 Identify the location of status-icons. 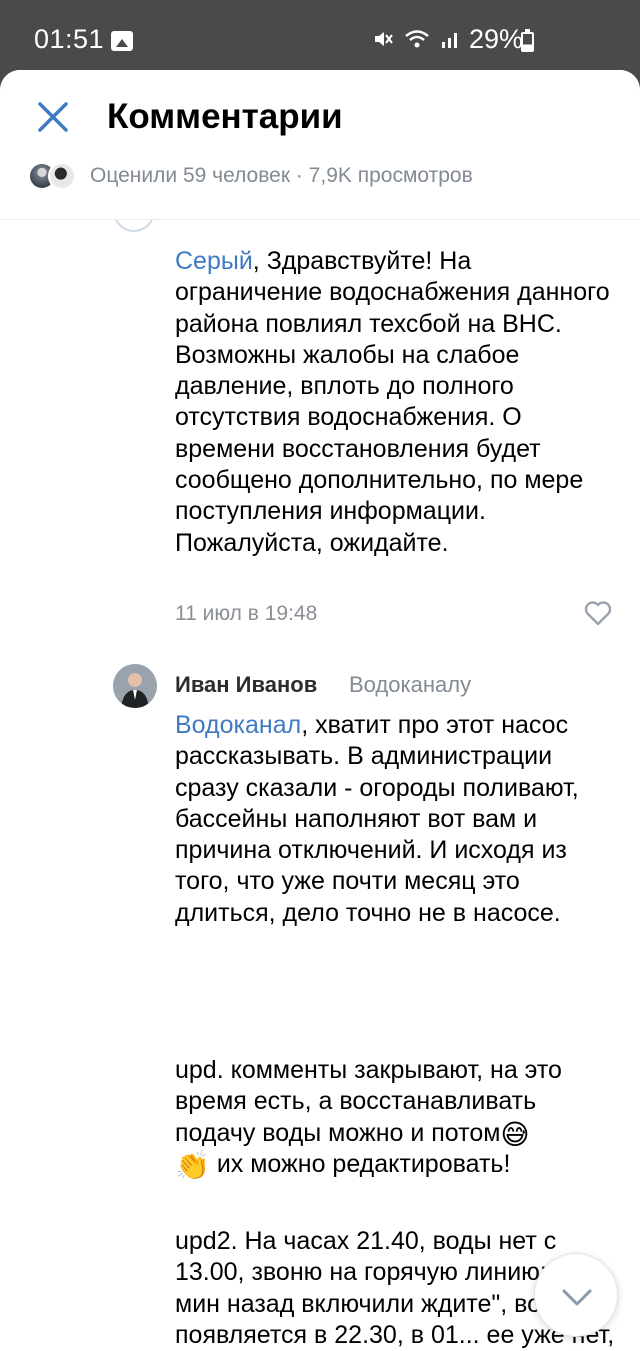
(417, 39).